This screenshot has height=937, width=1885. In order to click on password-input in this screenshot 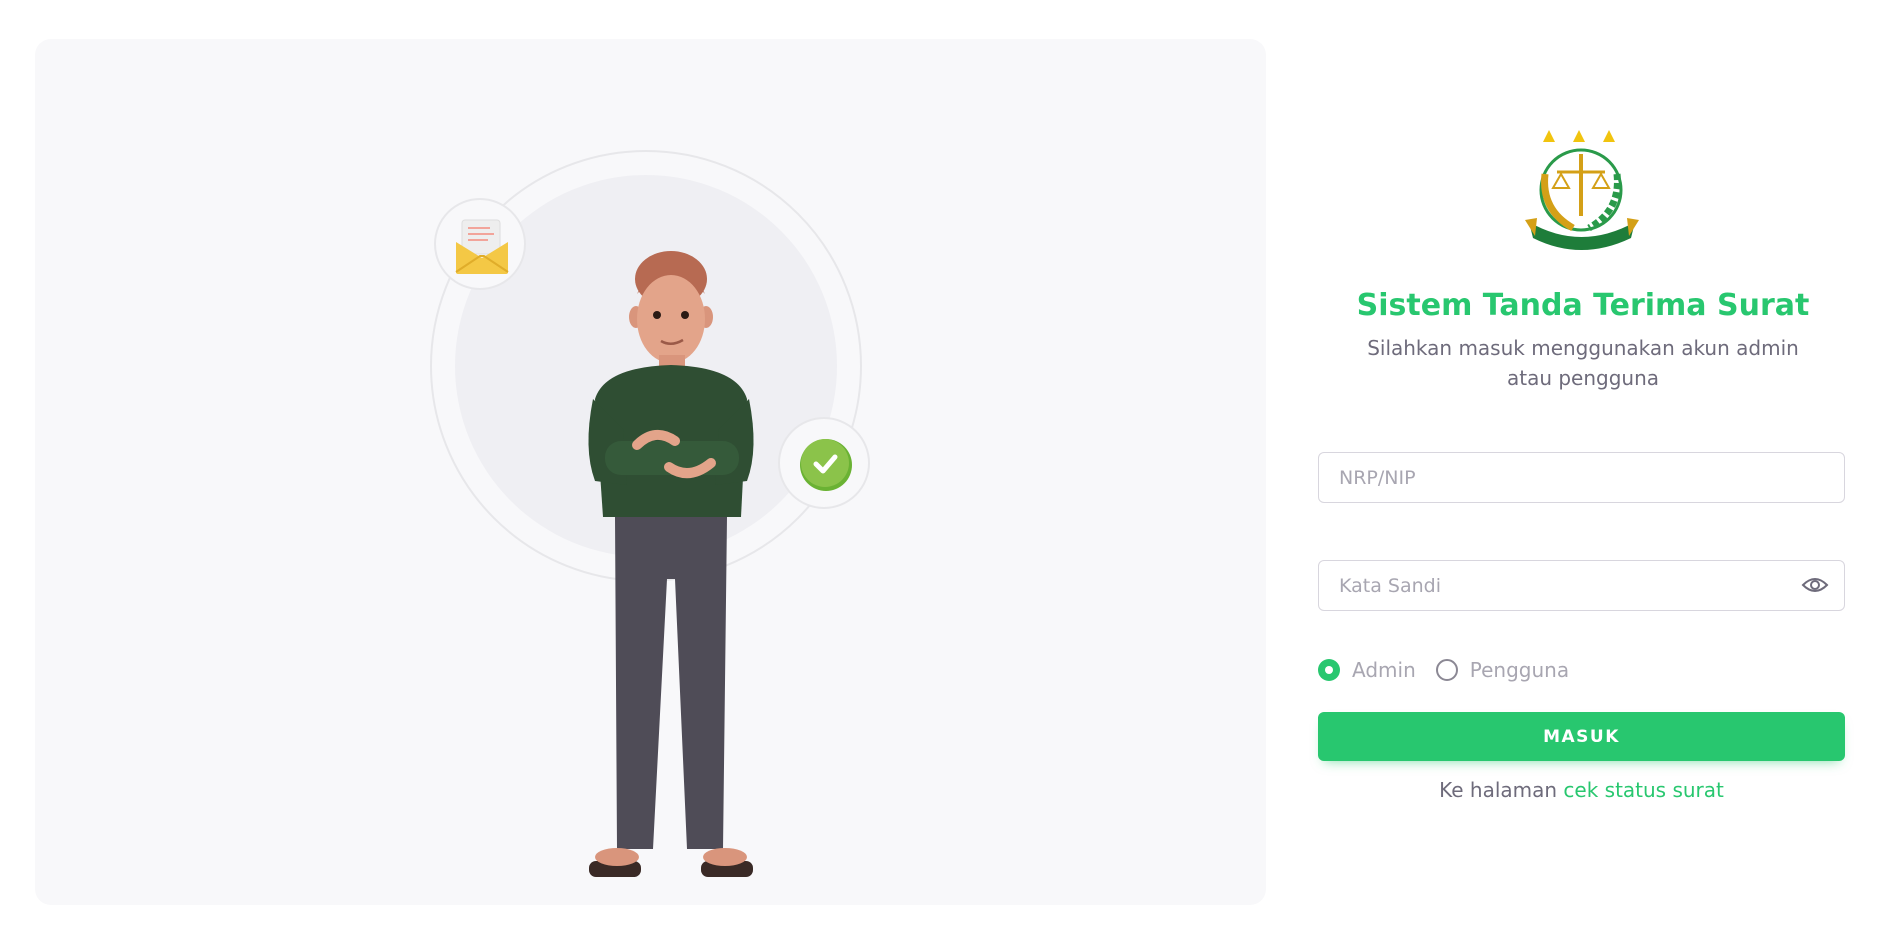, I will do `click(1581, 585)`.